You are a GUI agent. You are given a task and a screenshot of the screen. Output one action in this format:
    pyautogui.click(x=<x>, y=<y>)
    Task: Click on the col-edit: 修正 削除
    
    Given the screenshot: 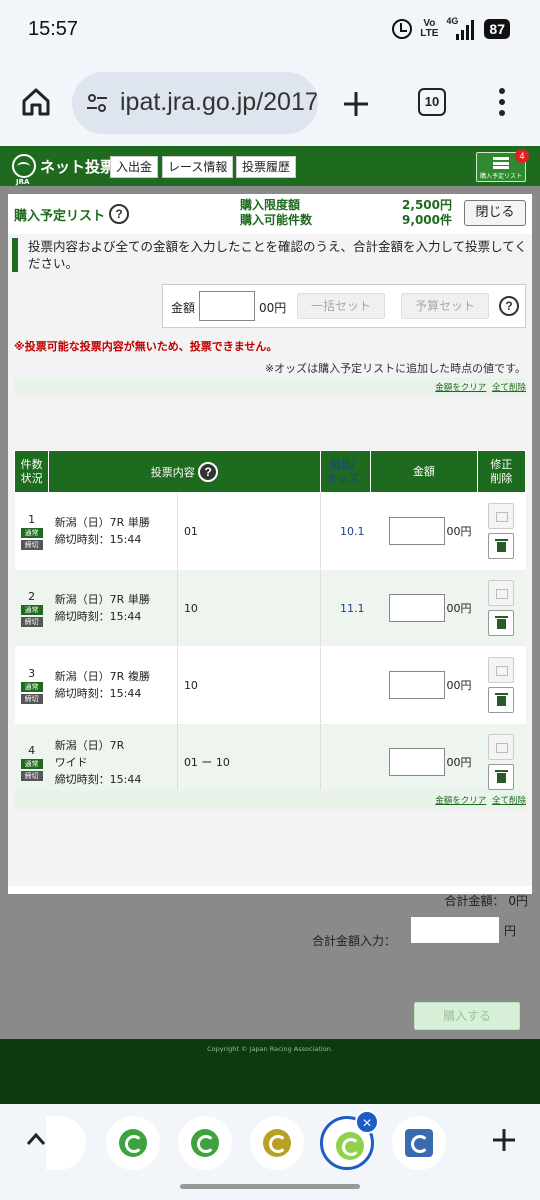 What is the action you would take?
    pyautogui.click(x=501, y=471)
    